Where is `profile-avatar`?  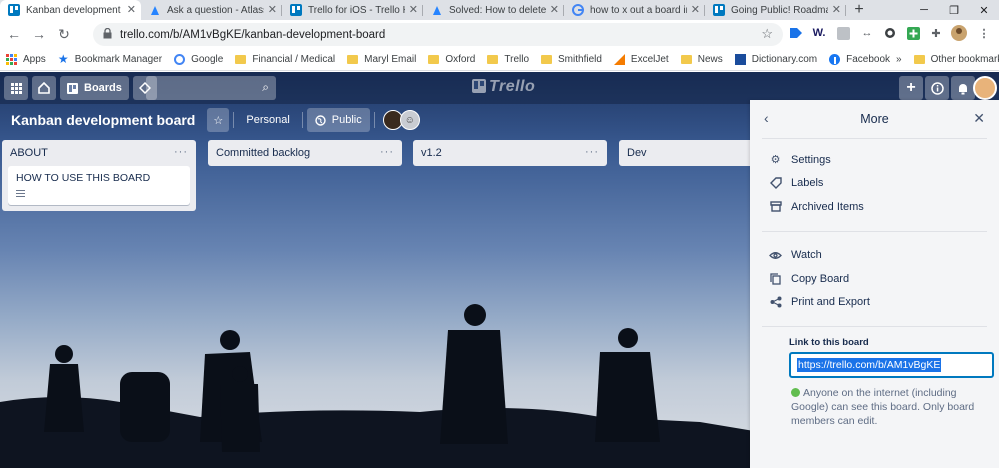 profile-avatar is located at coordinates (959, 33).